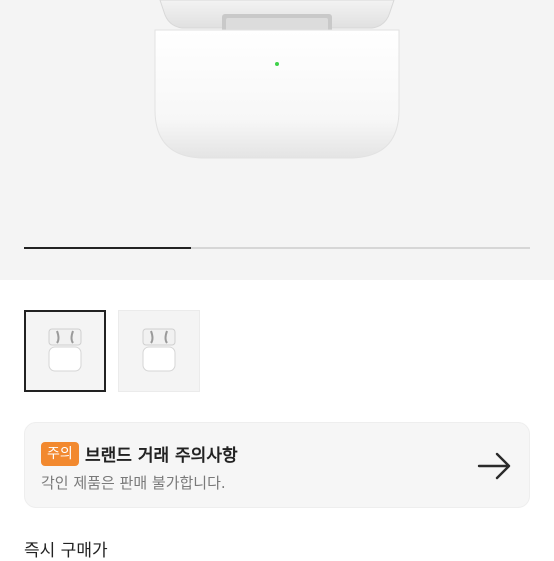 The height and width of the screenshot is (561, 554). I want to click on carousel-progress, so click(277, 248).